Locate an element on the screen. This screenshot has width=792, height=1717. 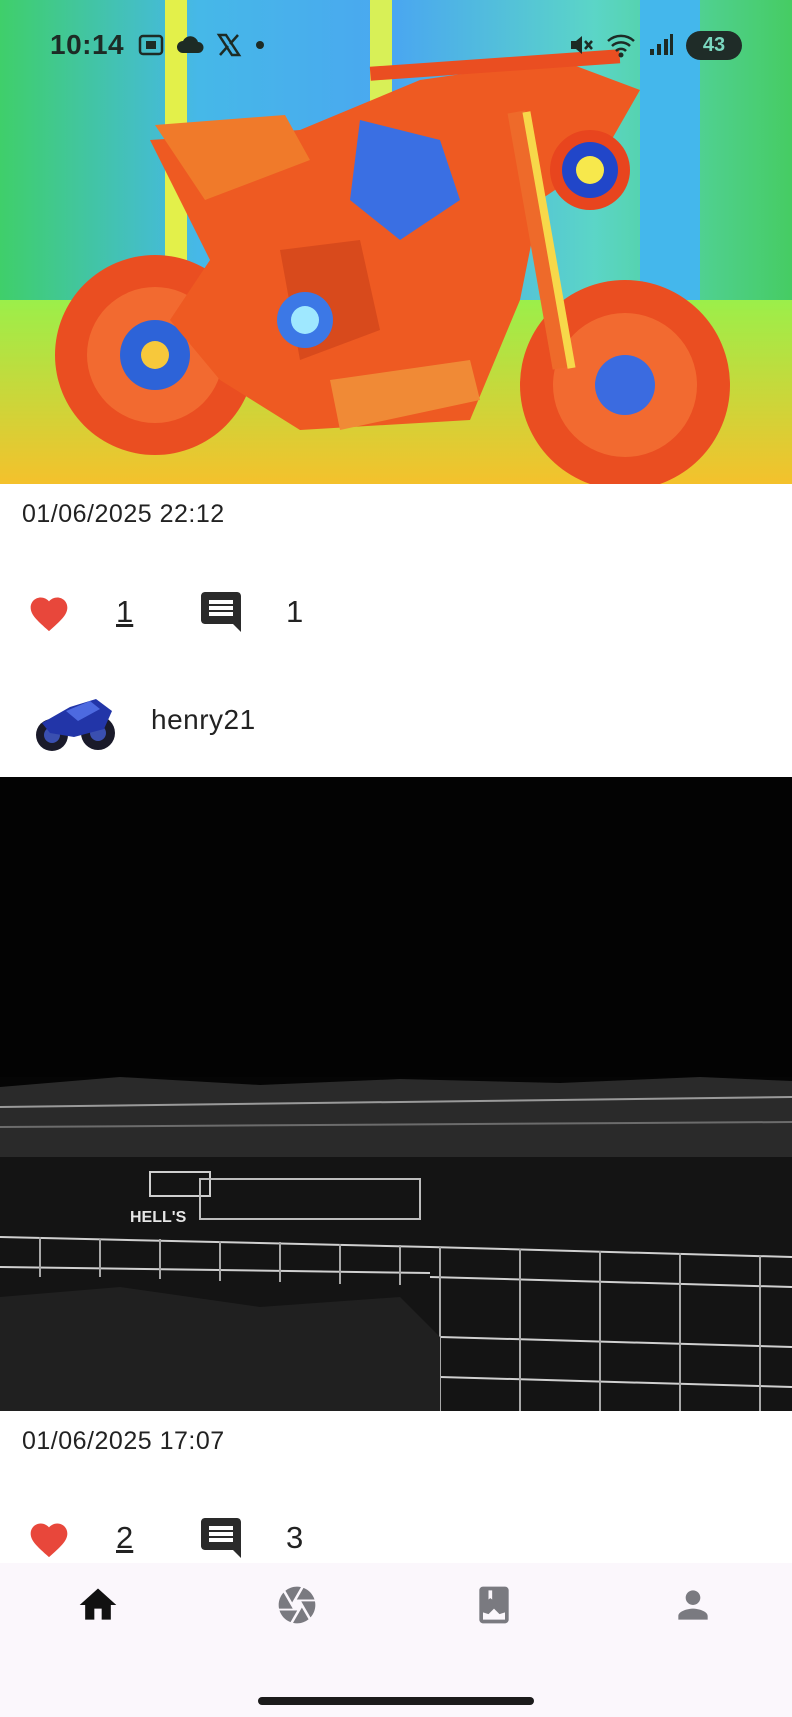
signal-icon is located at coordinates (661, 44).